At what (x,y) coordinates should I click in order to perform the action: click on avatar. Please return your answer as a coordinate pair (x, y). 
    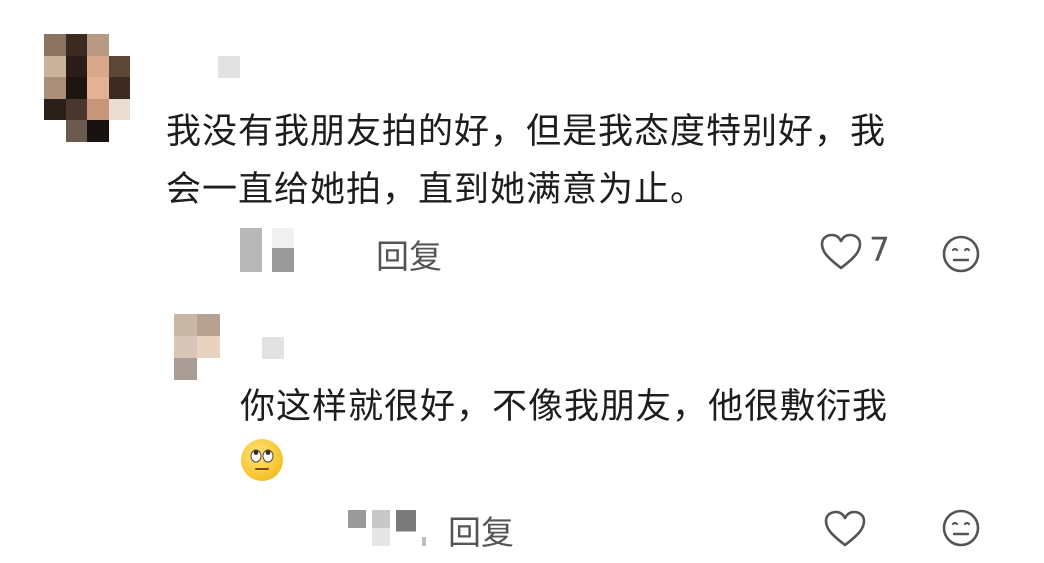
    Looking at the image, I should click on (87, 88).